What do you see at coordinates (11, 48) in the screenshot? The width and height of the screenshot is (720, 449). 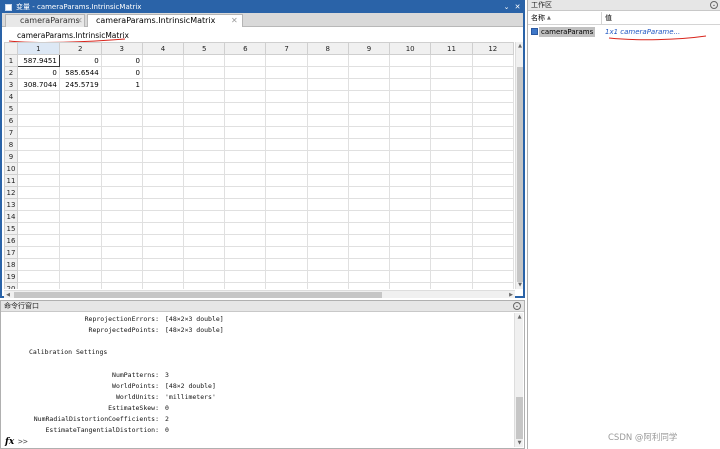 I see `grid-corner` at bounding box center [11, 48].